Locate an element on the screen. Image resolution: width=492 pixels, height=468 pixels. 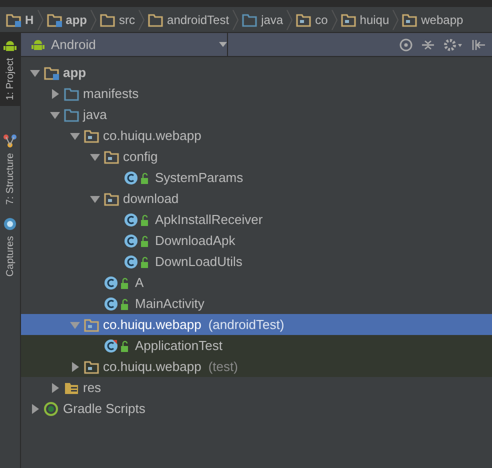
camera-icon is located at coordinates (10, 223).